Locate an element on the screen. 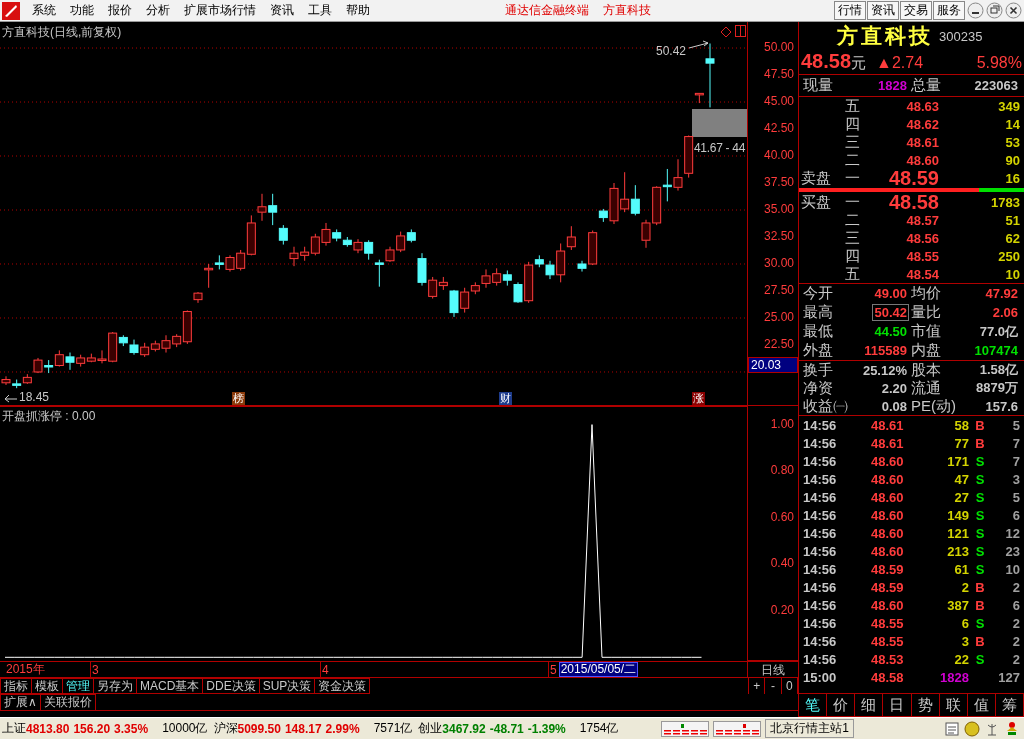 The image size is (1024, 739). stat-label: 股本 is located at coordinates (926, 370).